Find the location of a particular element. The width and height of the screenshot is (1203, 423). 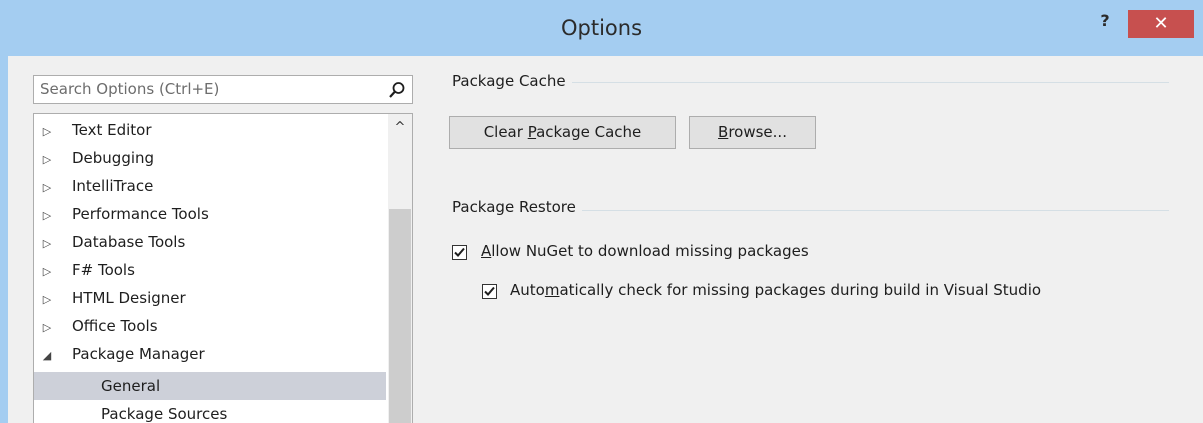

tree-scrollbar: ^ is located at coordinates (400, 268).